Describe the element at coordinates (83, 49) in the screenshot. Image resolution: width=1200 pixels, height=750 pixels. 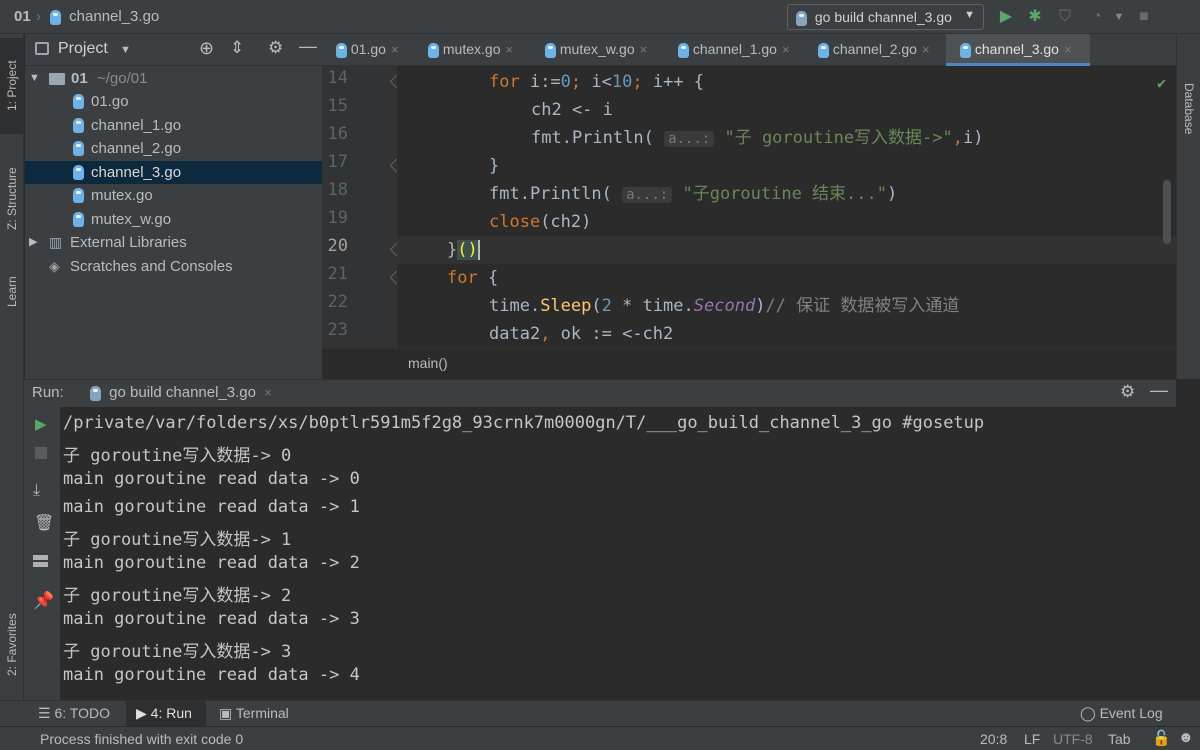
I see `project-view-select: Project` at that location.